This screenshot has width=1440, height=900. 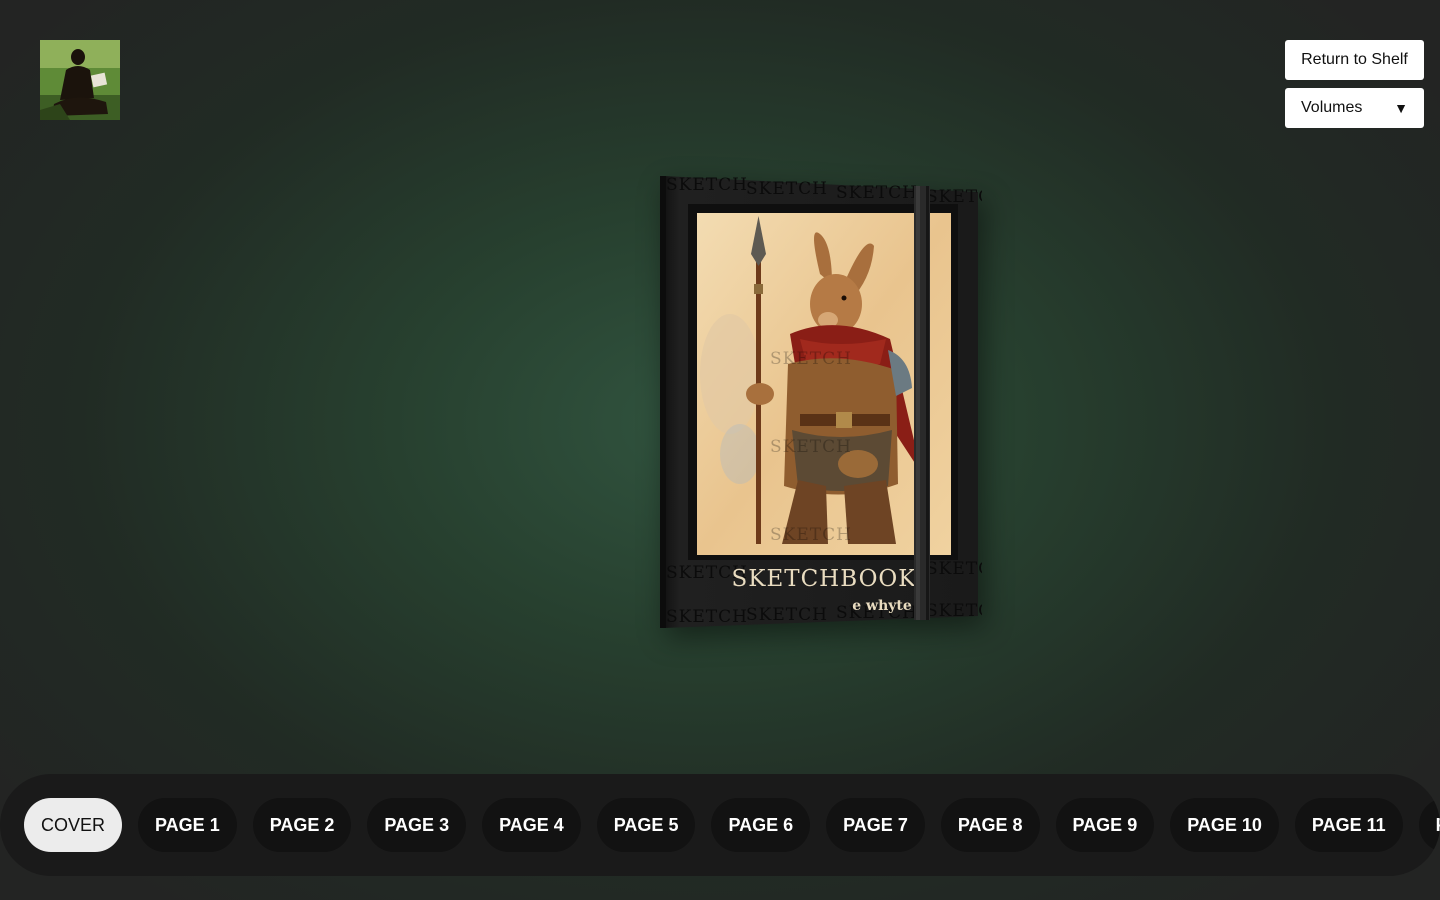 What do you see at coordinates (1354, 60) in the screenshot?
I see `return-to-shelf-button: Return to Shelf` at bounding box center [1354, 60].